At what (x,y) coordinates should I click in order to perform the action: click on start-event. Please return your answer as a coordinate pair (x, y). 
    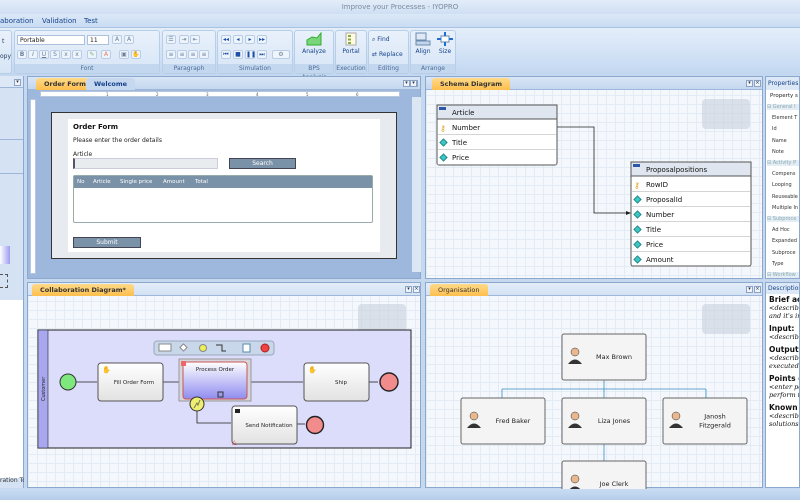
    Looking at the image, I should click on (68, 382).